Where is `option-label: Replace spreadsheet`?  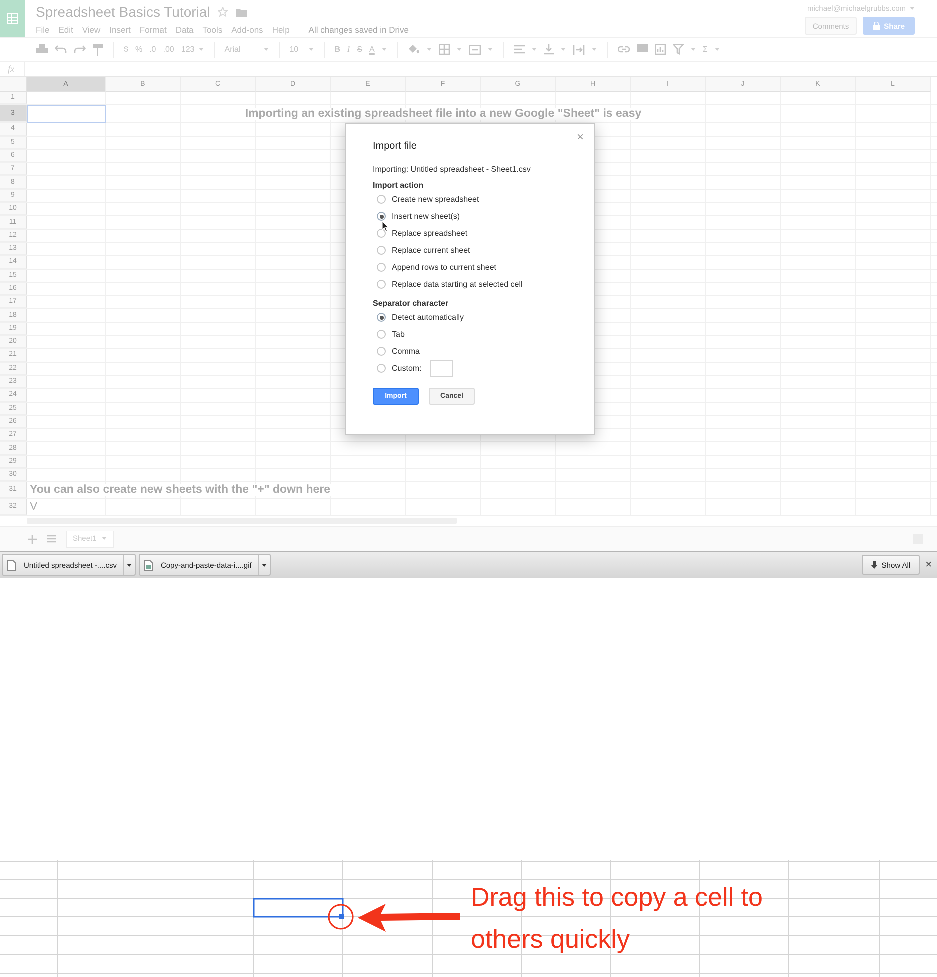 option-label: Replace spreadsheet is located at coordinates (430, 233).